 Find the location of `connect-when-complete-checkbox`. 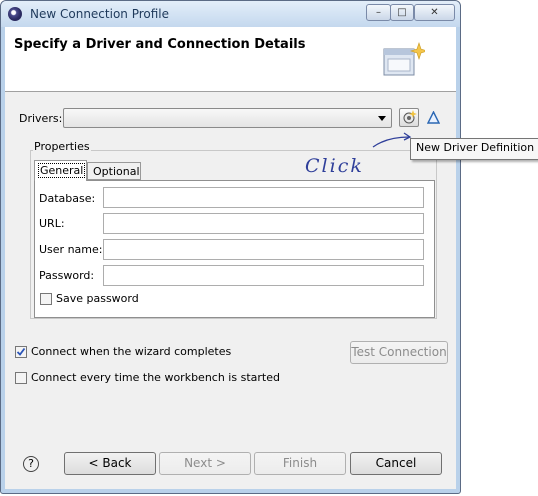

connect-when-complete-checkbox is located at coordinates (21, 352).